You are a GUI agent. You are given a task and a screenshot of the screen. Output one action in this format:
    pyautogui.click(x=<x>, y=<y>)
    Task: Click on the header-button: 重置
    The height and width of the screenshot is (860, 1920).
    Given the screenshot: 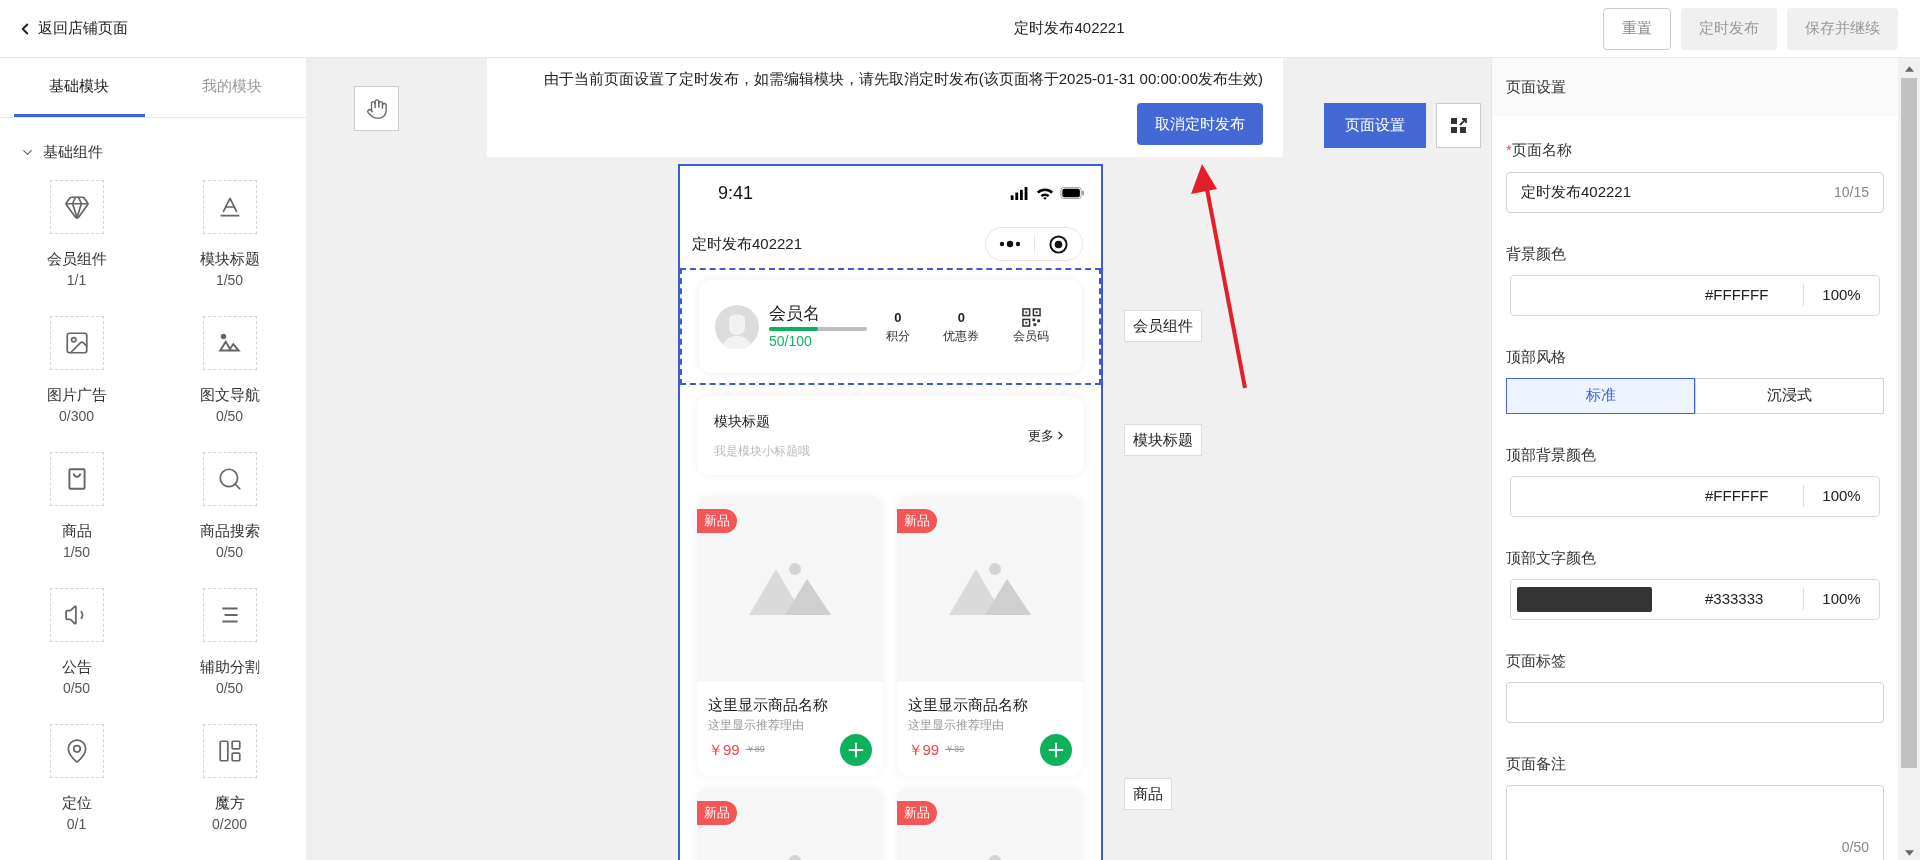 What is the action you would take?
    pyautogui.click(x=1637, y=28)
    